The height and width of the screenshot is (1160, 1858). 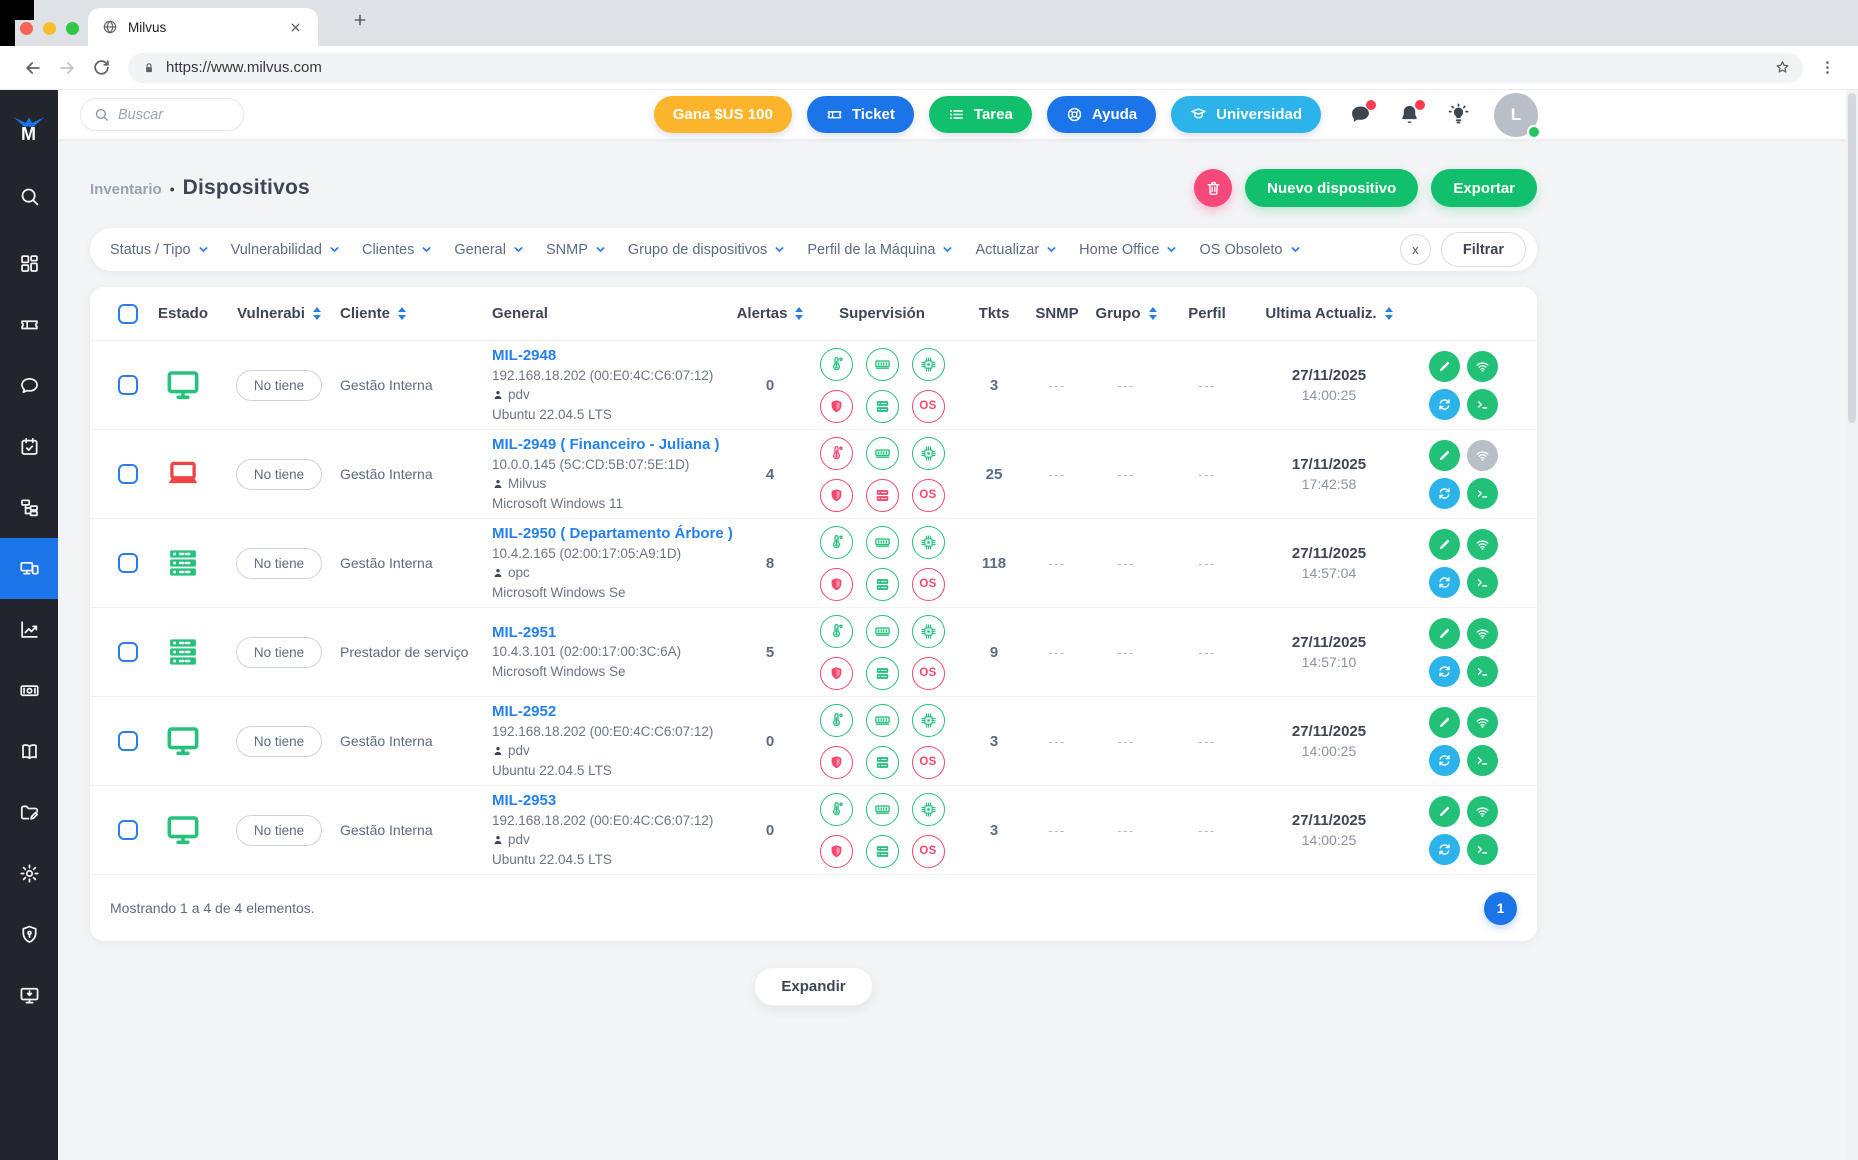 What do you see at coordinates (67, 68) in the screenshot?
I see `forward-icon` at bounding box center [67, 68].